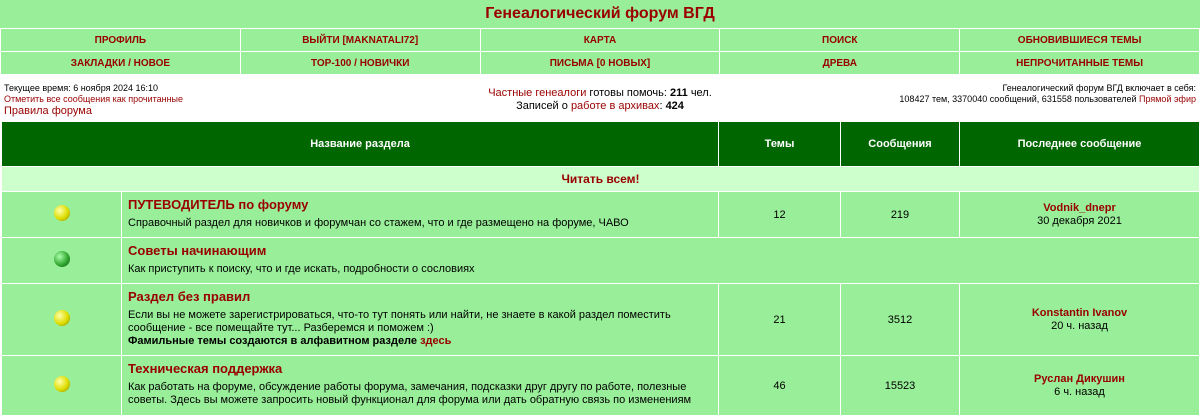  I want to click on last-post-author: Konstantin Ivanov, so click(1079, 313).